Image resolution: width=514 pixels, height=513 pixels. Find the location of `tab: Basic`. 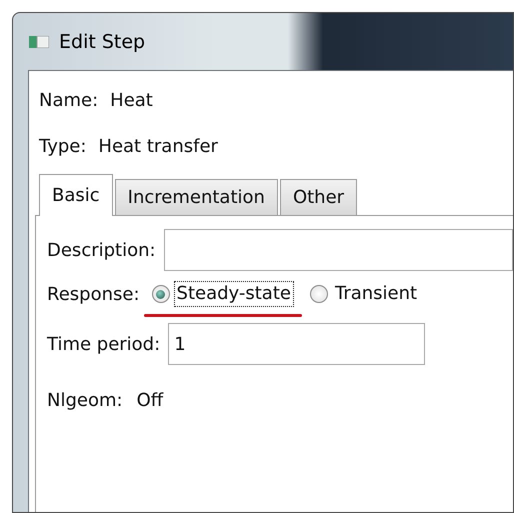

tab: Basic is located at coordinates (76, 195).